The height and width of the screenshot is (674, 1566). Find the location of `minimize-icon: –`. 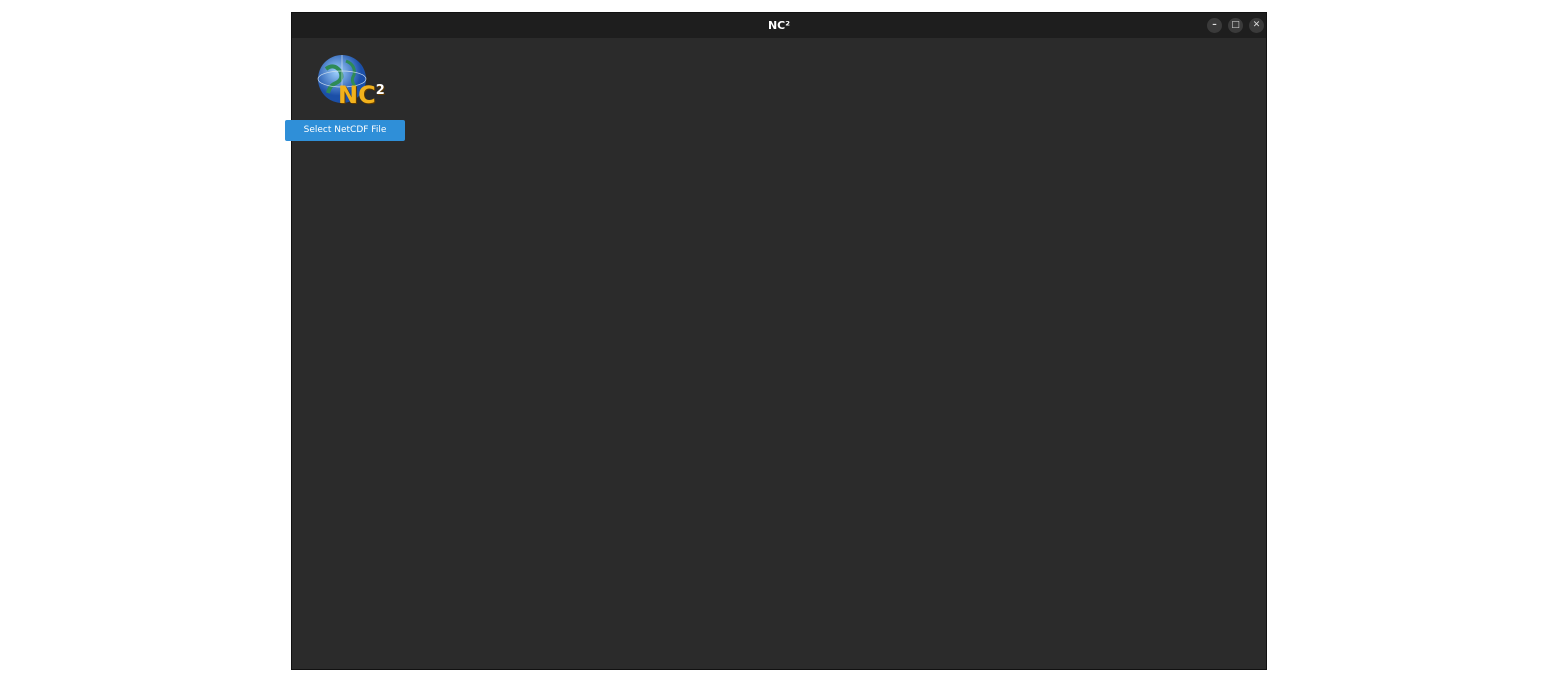

minimize-icon: – is located at coordinates (1214, 25).